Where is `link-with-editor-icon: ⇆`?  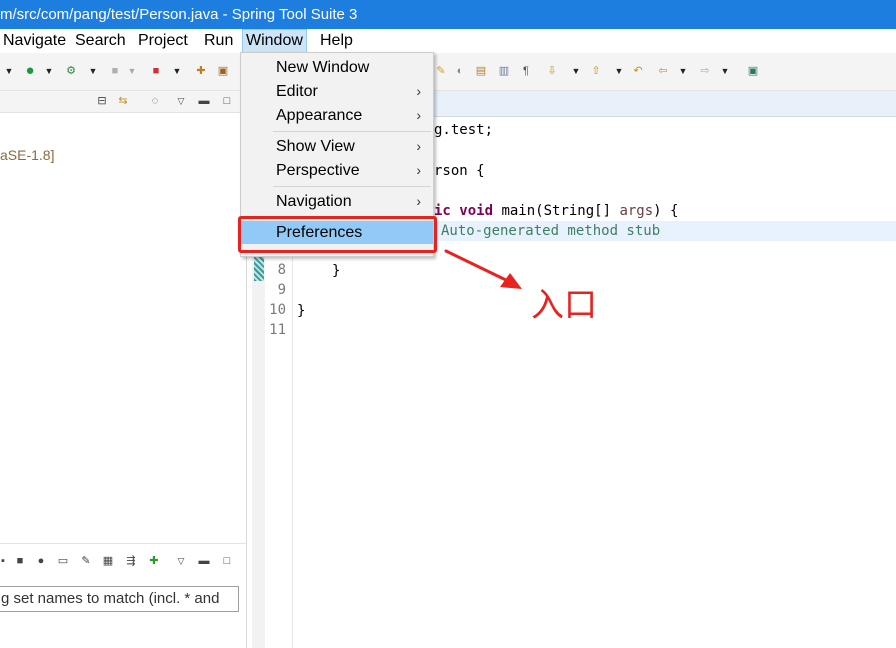
link-with-editor-icon: ⇆ is located at coordinates (123, 101).